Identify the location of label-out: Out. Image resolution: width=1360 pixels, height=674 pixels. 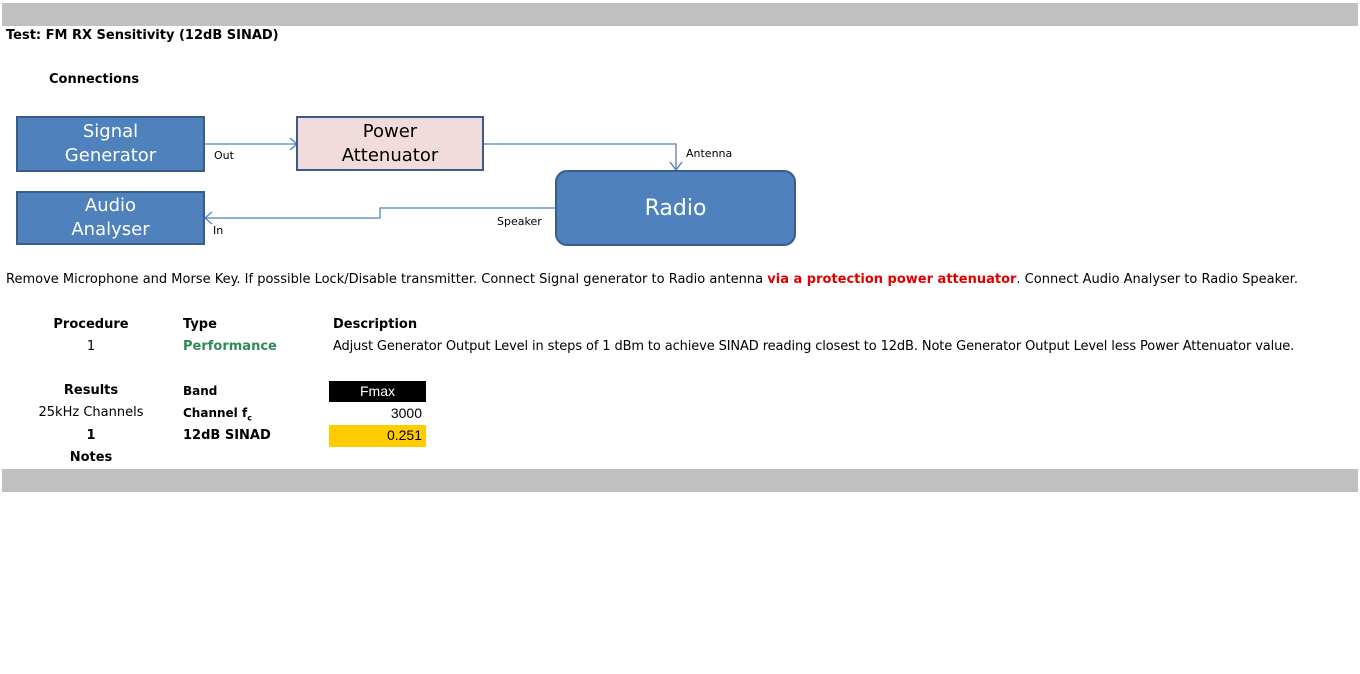
(224, 155).